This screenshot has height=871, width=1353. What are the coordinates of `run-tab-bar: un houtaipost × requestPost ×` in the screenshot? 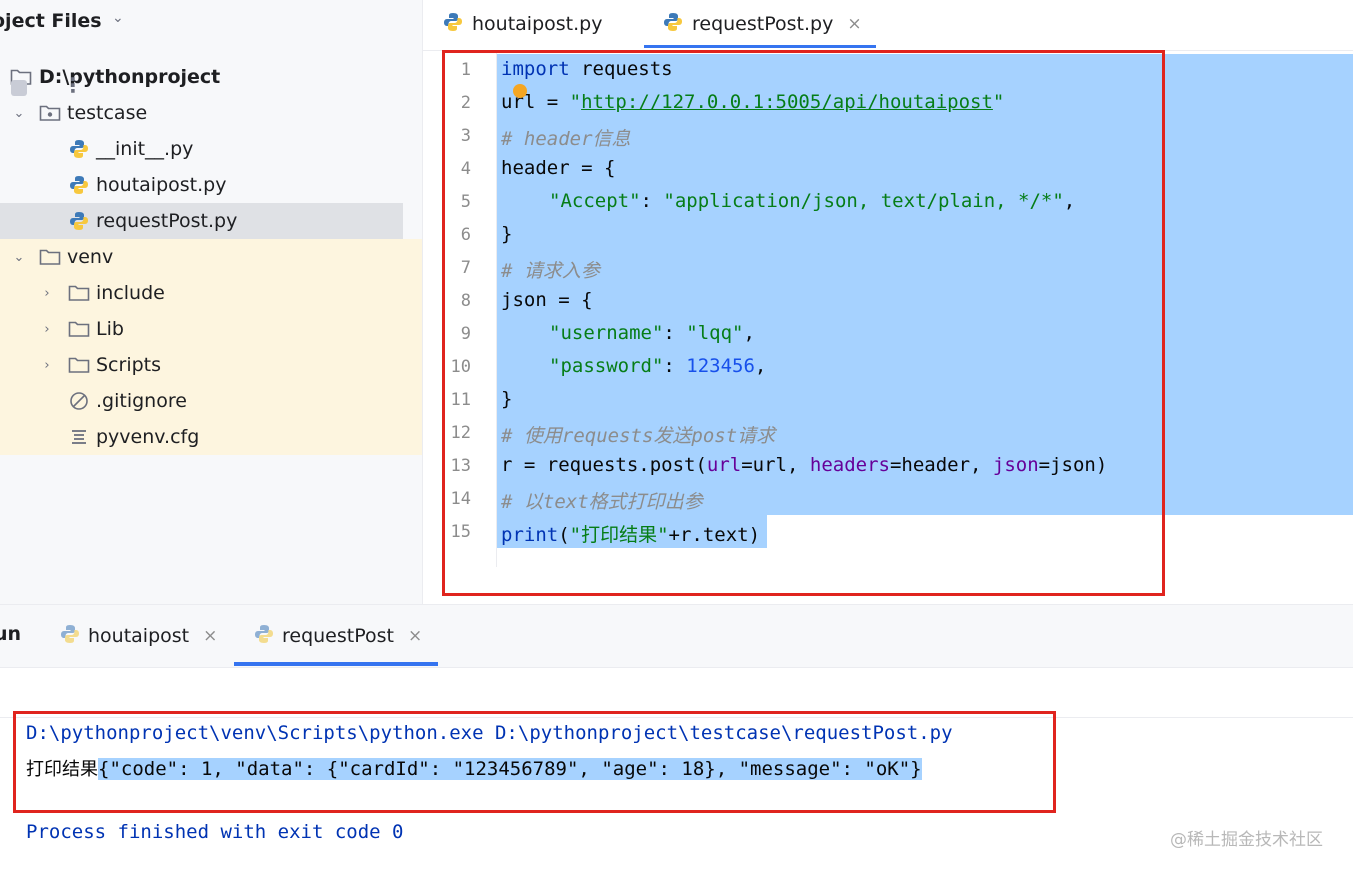 It's located at (676, 636).